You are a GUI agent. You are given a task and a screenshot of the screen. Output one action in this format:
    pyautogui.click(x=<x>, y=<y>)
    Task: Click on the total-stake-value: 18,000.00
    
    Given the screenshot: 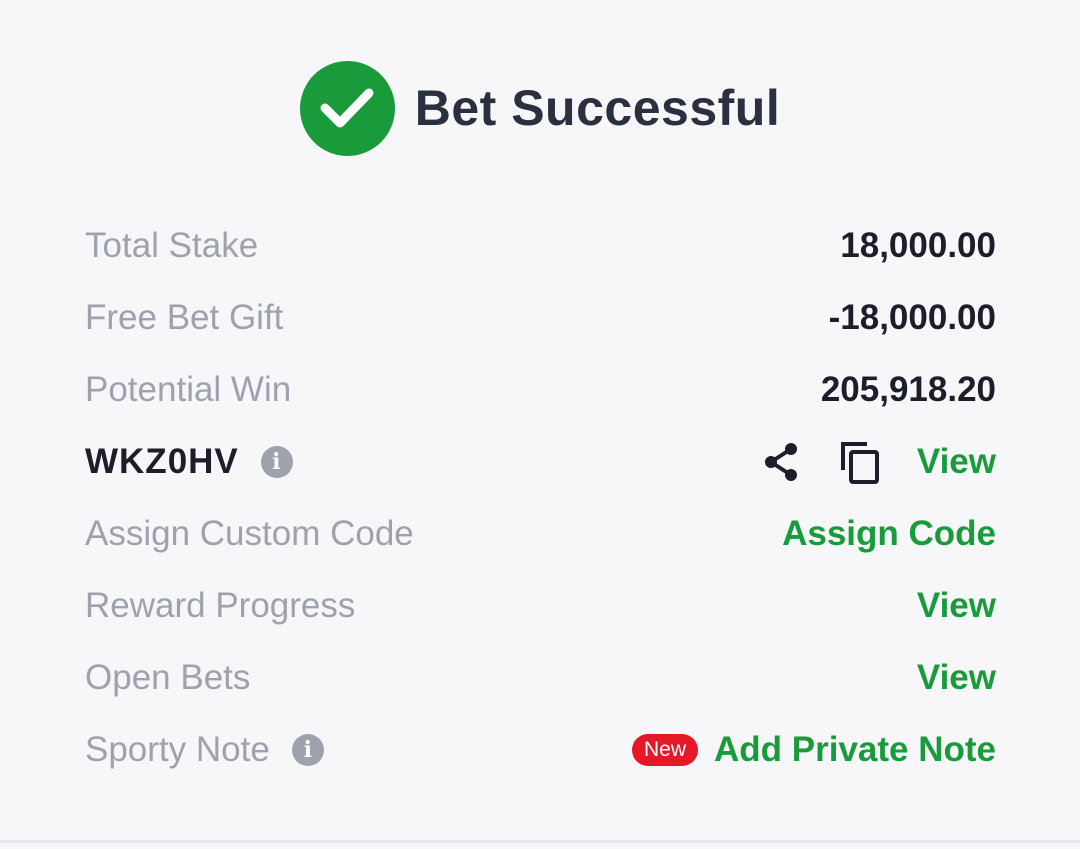 What is the action you would take?
    pyautogui.click(x=918, y=245)
    